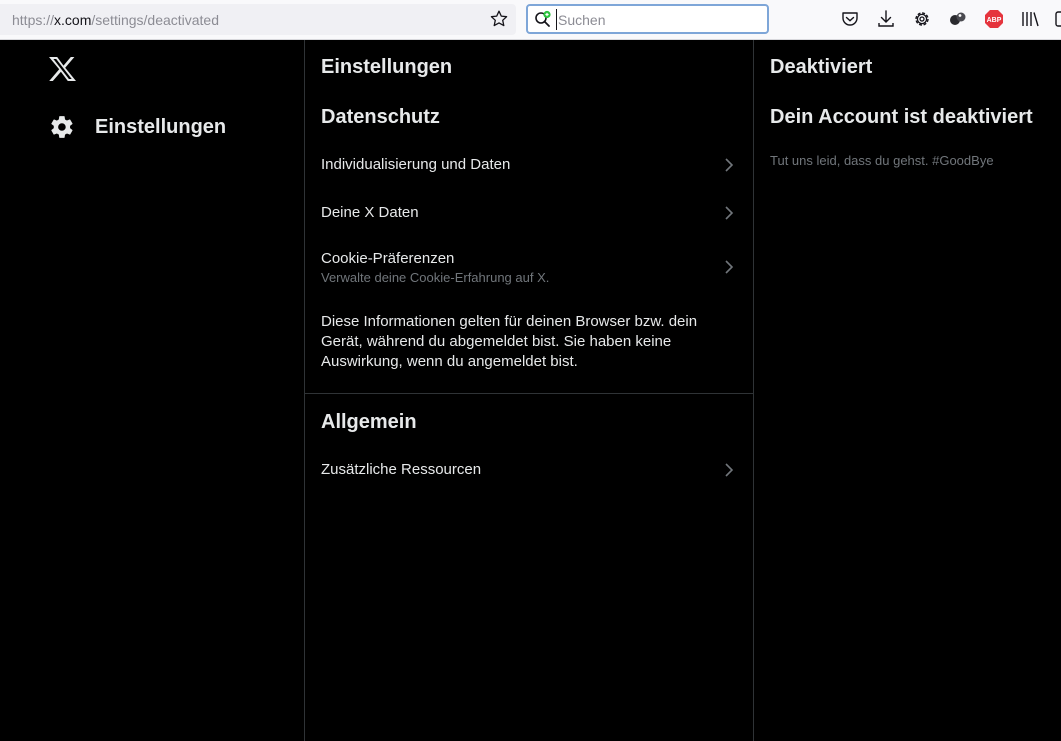 This screenshot has height=741, width=1061. I want to click on search-icon, so click(543, 18).